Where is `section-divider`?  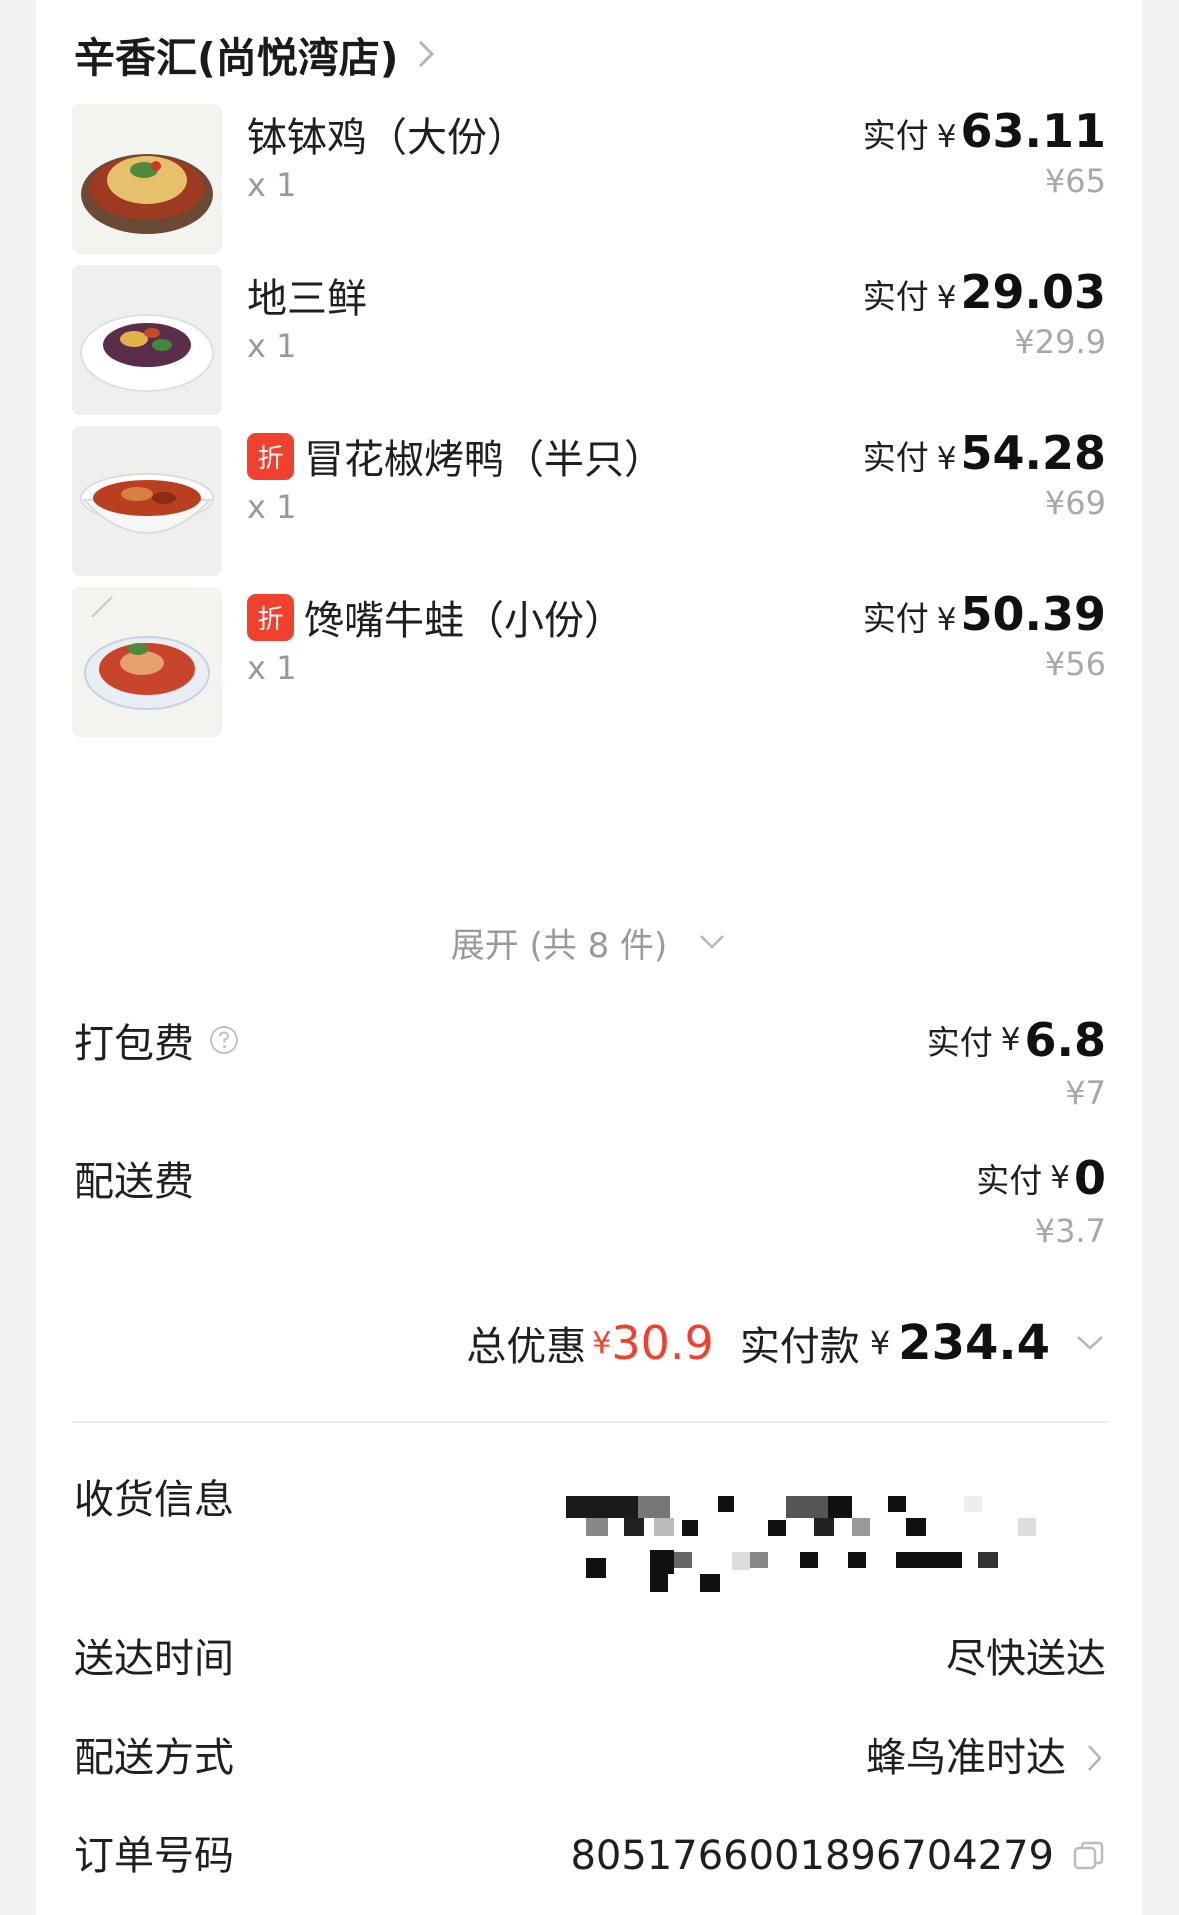 section-divider is located at coordinates (590, 1422).